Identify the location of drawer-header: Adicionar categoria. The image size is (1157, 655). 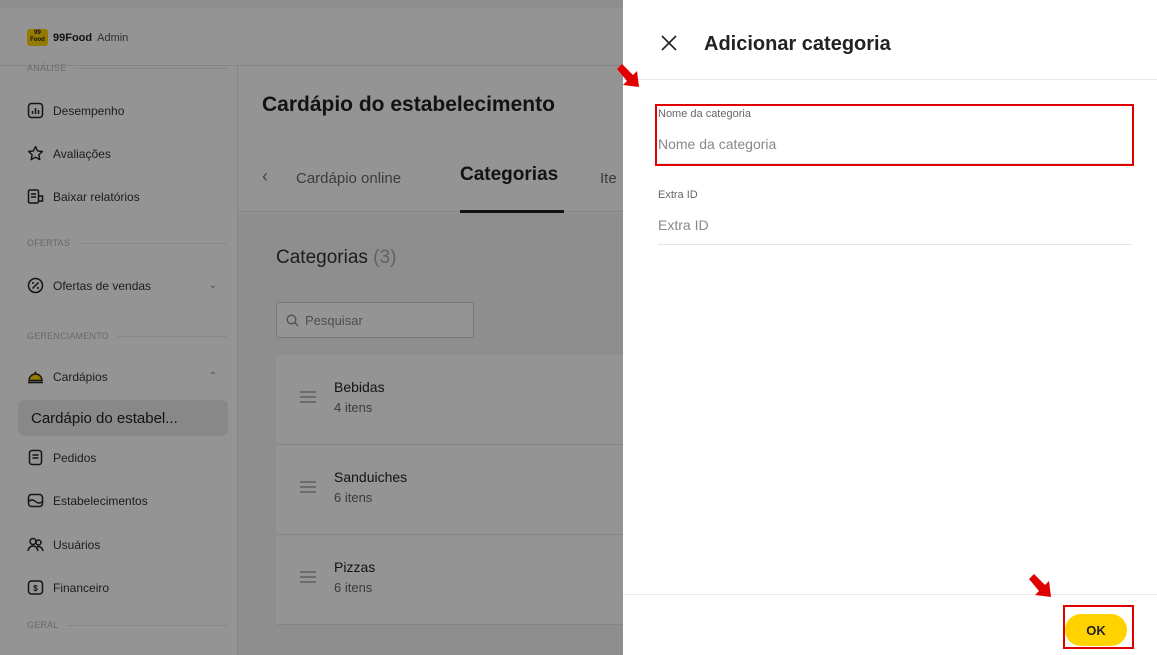
(890, 40).